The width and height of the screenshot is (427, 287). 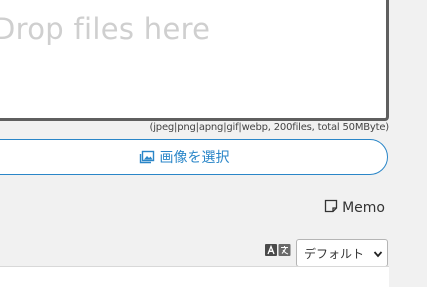 I want to click on memo-icon, so click(x=331, y=208).